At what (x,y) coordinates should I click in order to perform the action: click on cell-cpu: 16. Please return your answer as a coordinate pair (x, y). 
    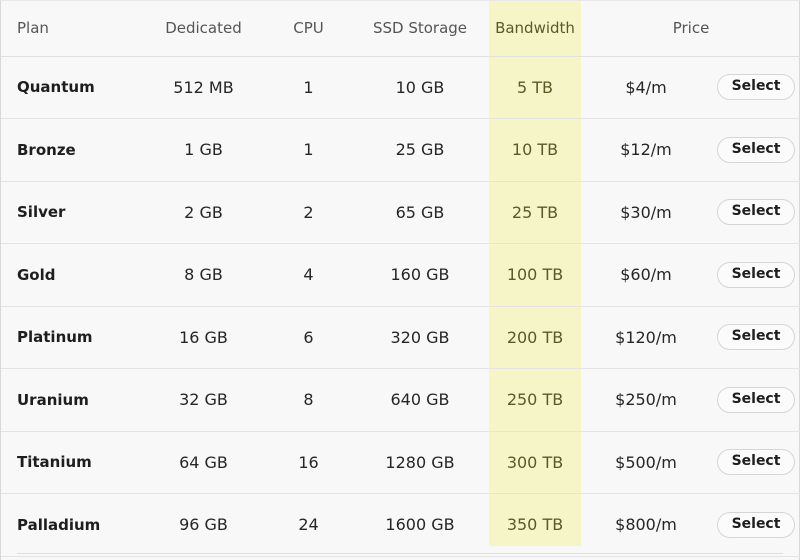
    Looking at the image, I should click on (308, 462).